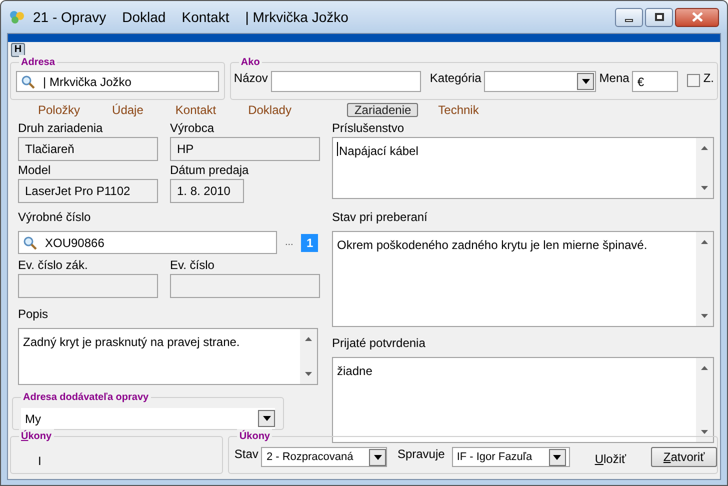 The image size is (728, 486). I want to click on condition-field: Okrem poškodeného zadného krytu je len mierne špinavé., so click(523, 279).